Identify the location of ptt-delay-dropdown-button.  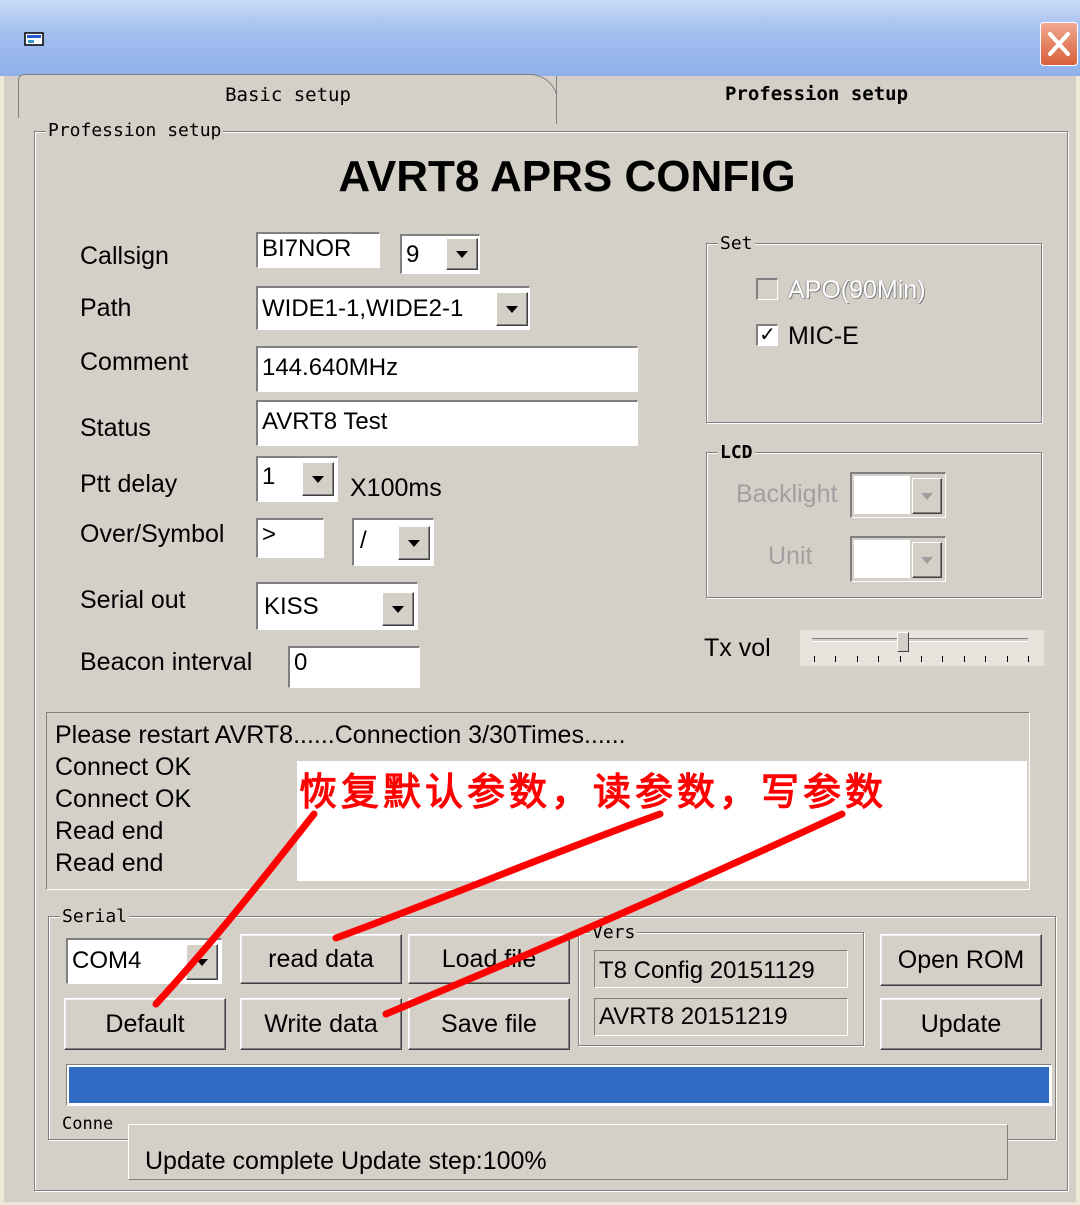
(318, 479).